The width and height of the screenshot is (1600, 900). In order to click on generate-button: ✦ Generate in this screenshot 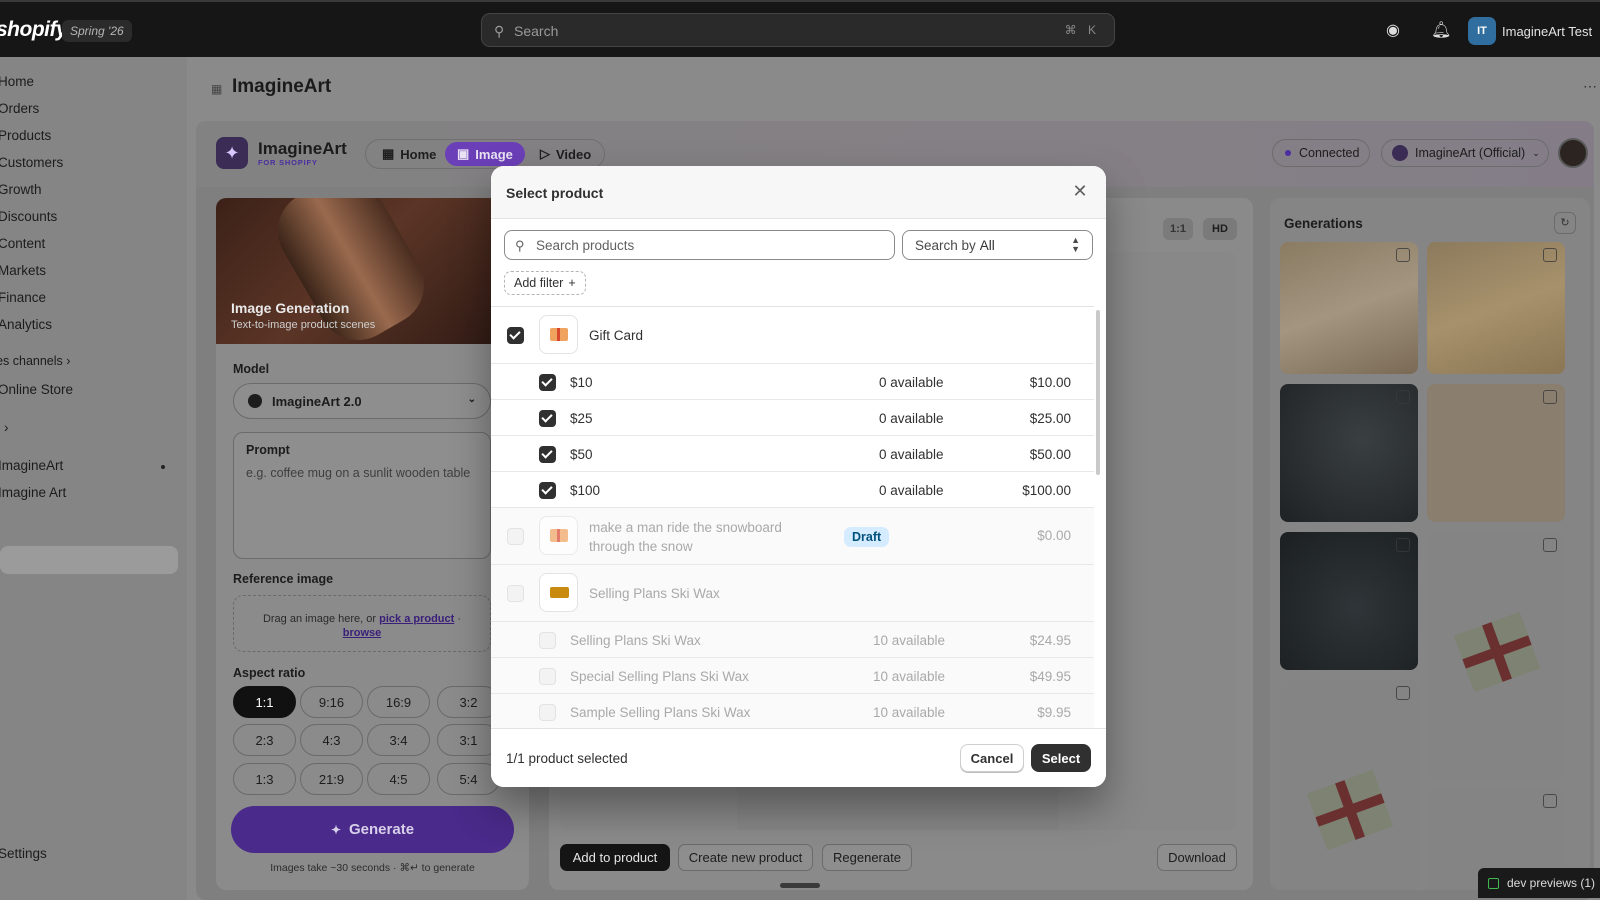, I will do `click(372, 829)`.